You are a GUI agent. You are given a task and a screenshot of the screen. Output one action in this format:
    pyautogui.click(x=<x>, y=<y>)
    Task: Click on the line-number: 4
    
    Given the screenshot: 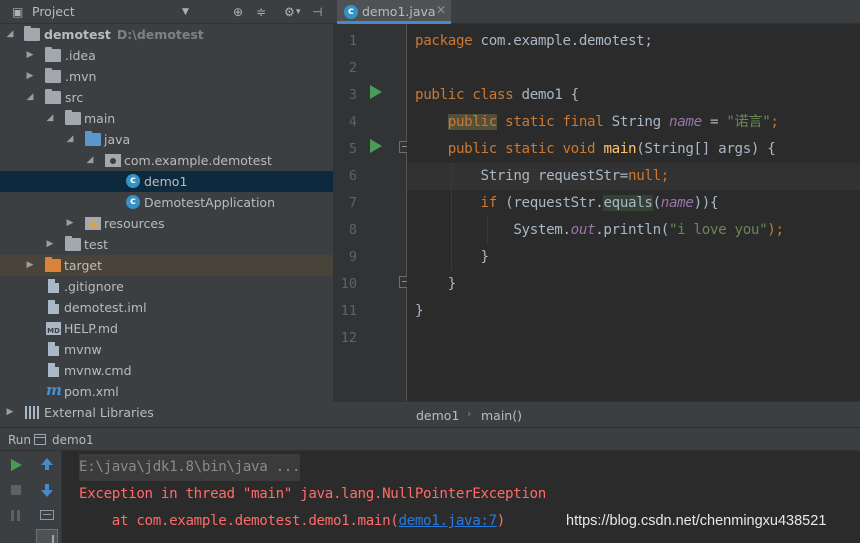 What is the action you would take?
    pyautogui.click(x=352, y=122)
    